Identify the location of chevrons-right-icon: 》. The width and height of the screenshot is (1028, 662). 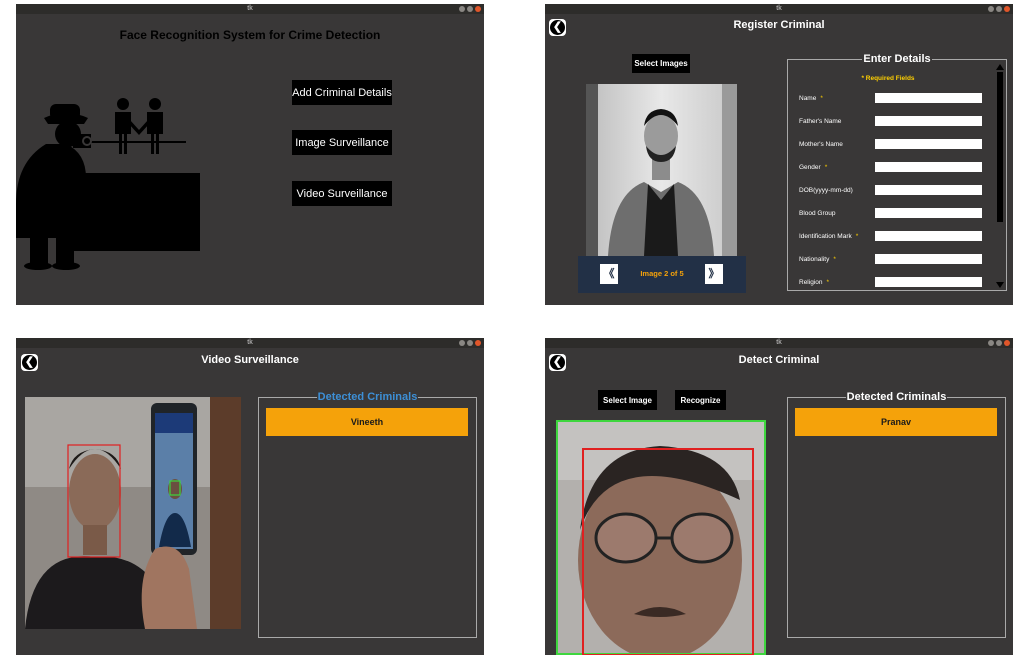
(714, 274).